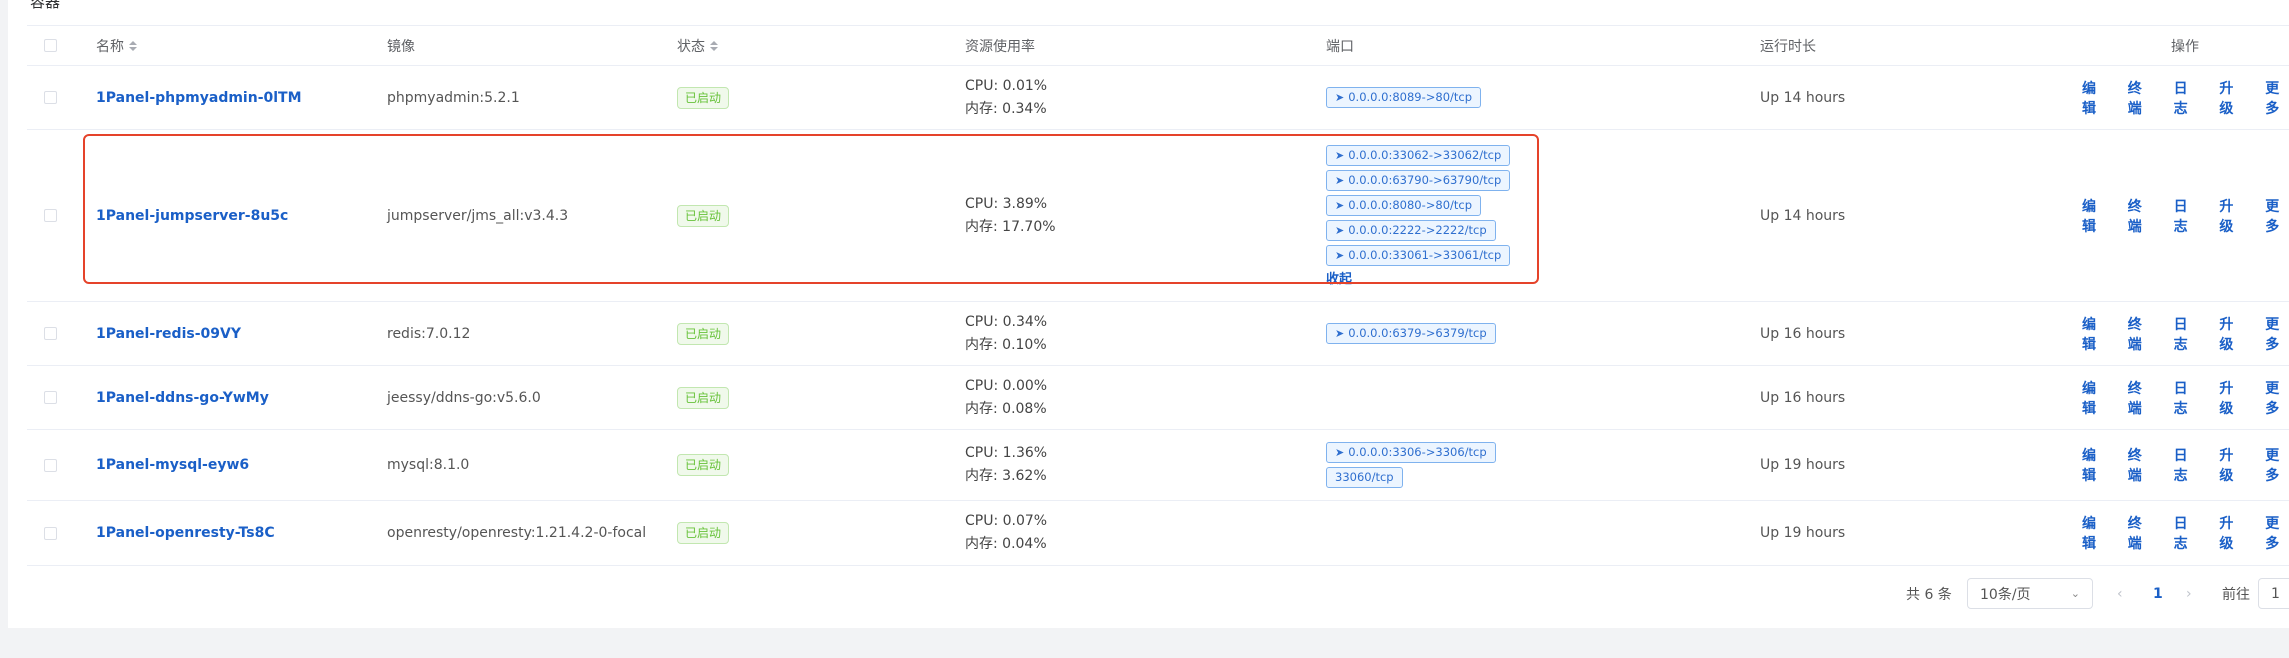 The image size is (2289, 658). I want to click on container-image: openresty/openresty:1.21.4.2-0-focal, so click(517, 533).